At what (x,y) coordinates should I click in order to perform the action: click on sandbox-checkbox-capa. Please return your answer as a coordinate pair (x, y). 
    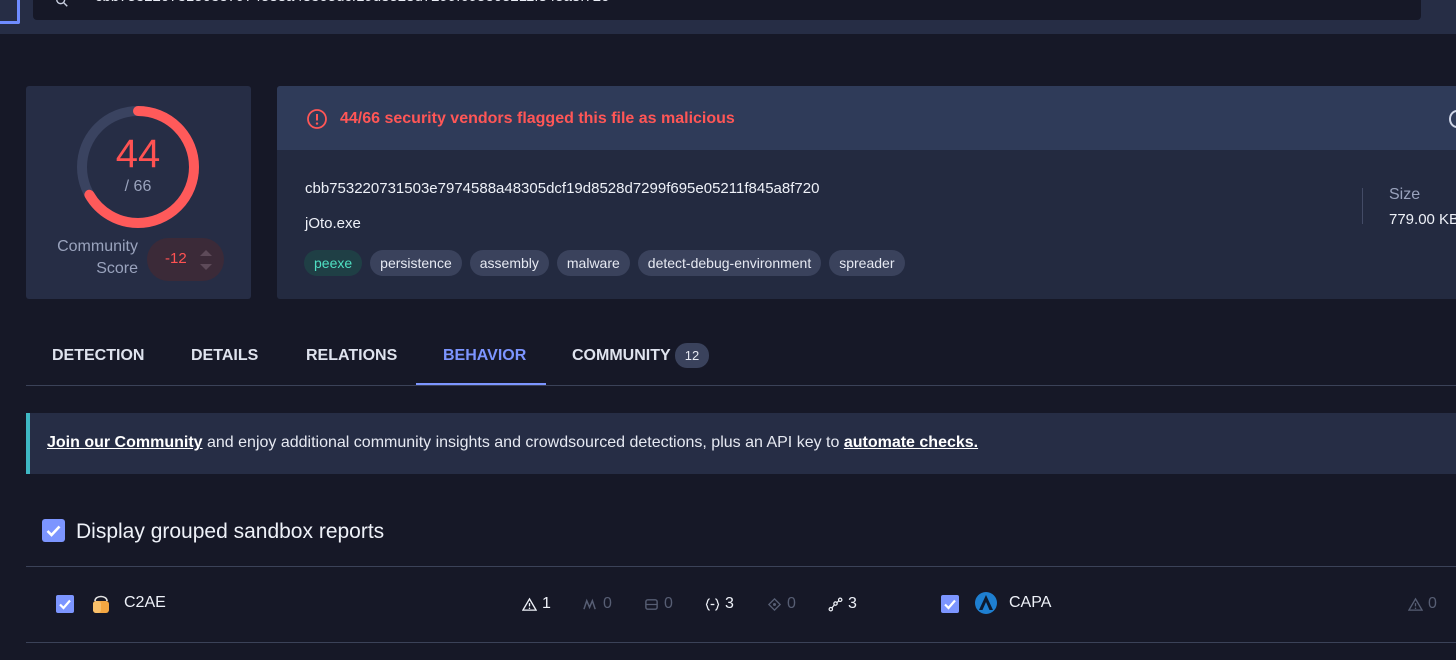
    Looking at the image, I should click on (950, 604).